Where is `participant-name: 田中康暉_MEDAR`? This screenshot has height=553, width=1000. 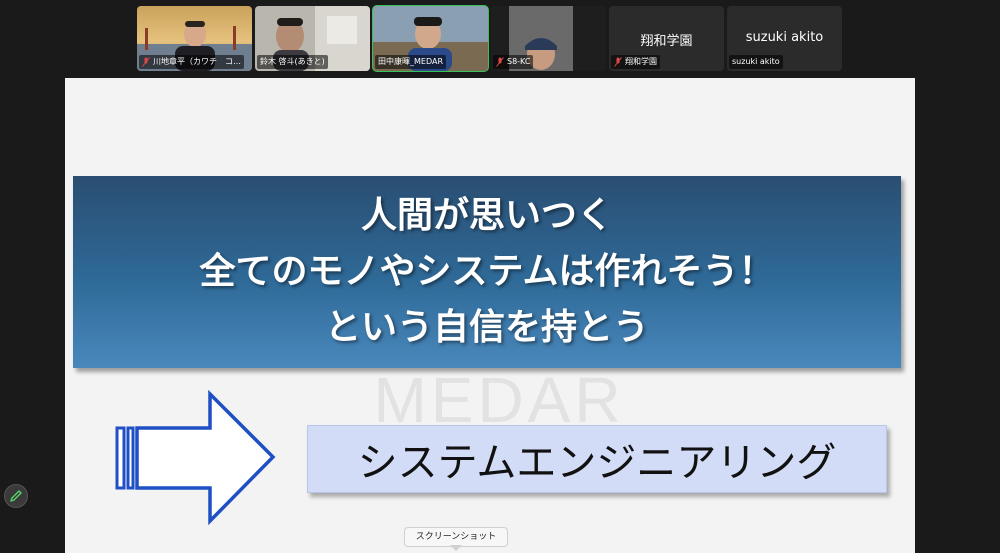 participant-name: 田中康暉_MEDAR is located at coordinates (411, 61).